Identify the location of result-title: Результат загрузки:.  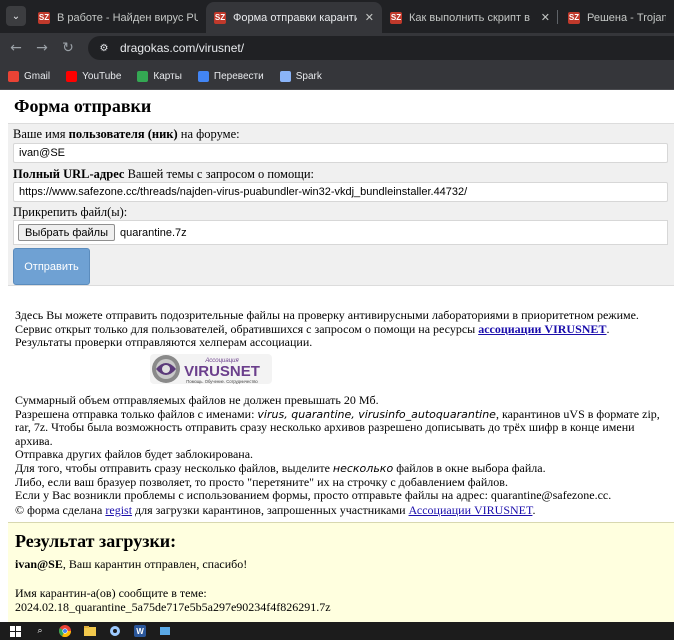
(96, 541).